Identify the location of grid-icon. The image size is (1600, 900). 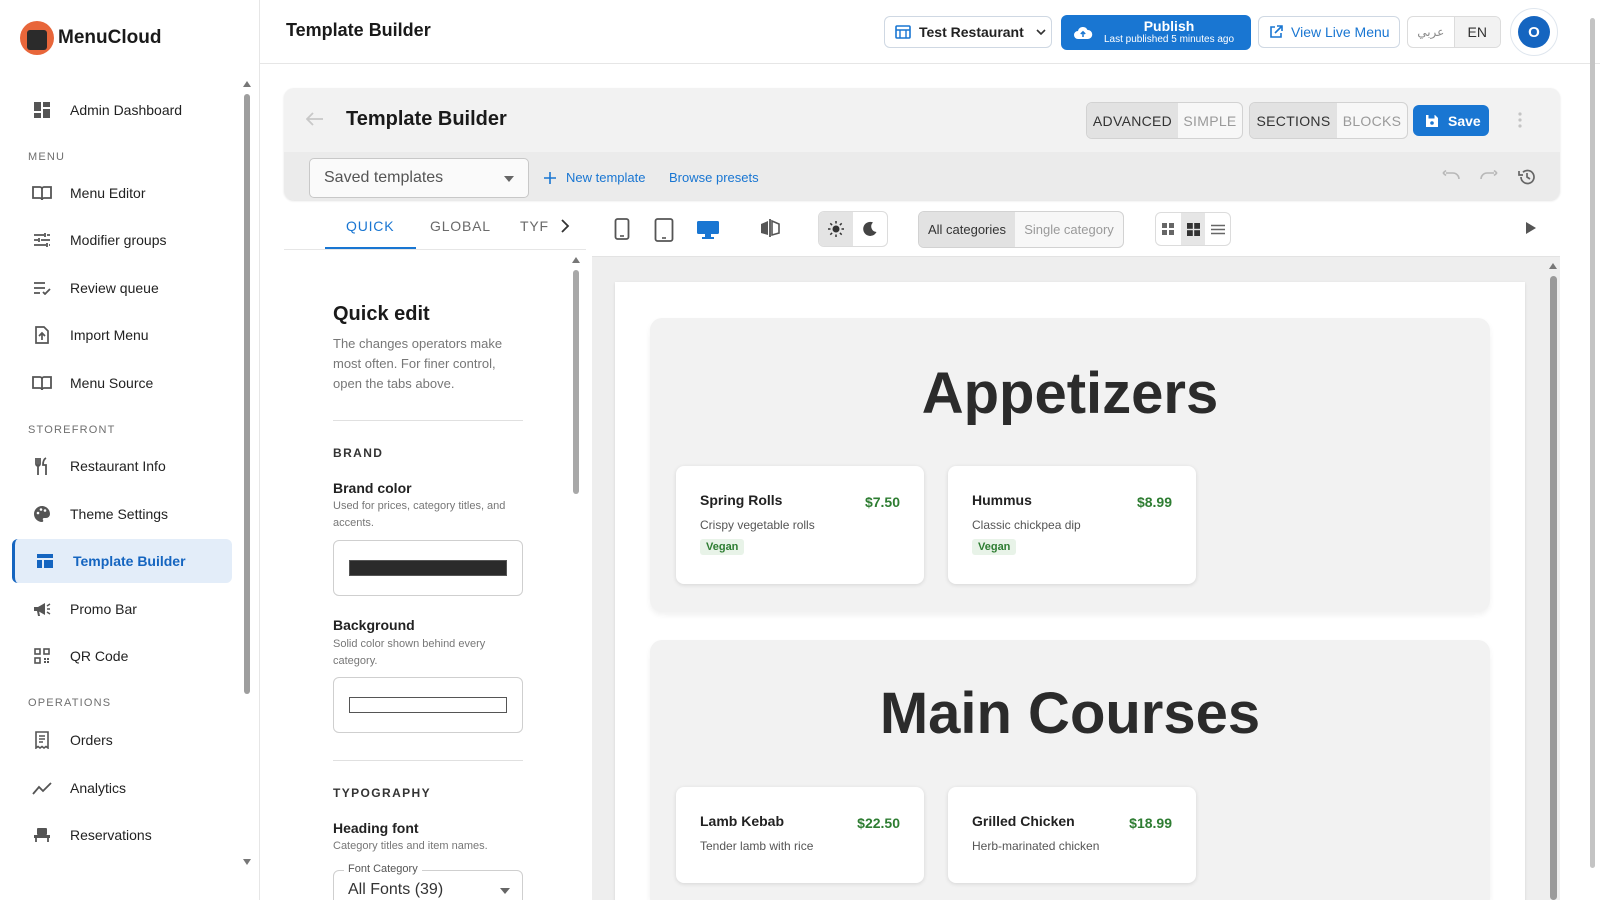
(1193, 229).